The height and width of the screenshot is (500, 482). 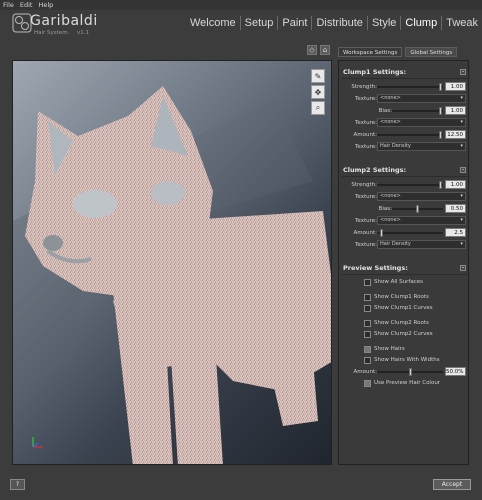 I want to click on checkbox-label: Show Clump1 Roots, so click(x=401, y=297).